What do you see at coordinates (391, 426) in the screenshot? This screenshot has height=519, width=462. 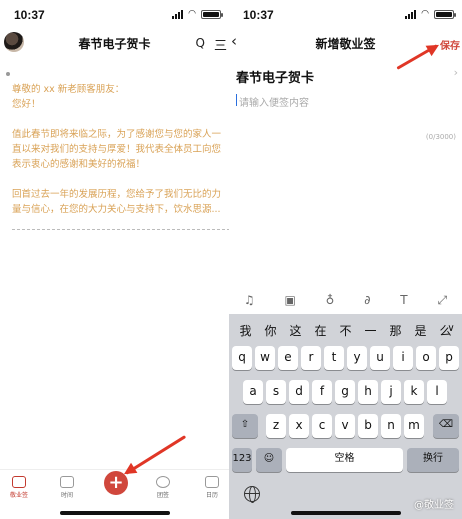 I see `key: n` at bounding box center [391, 426].